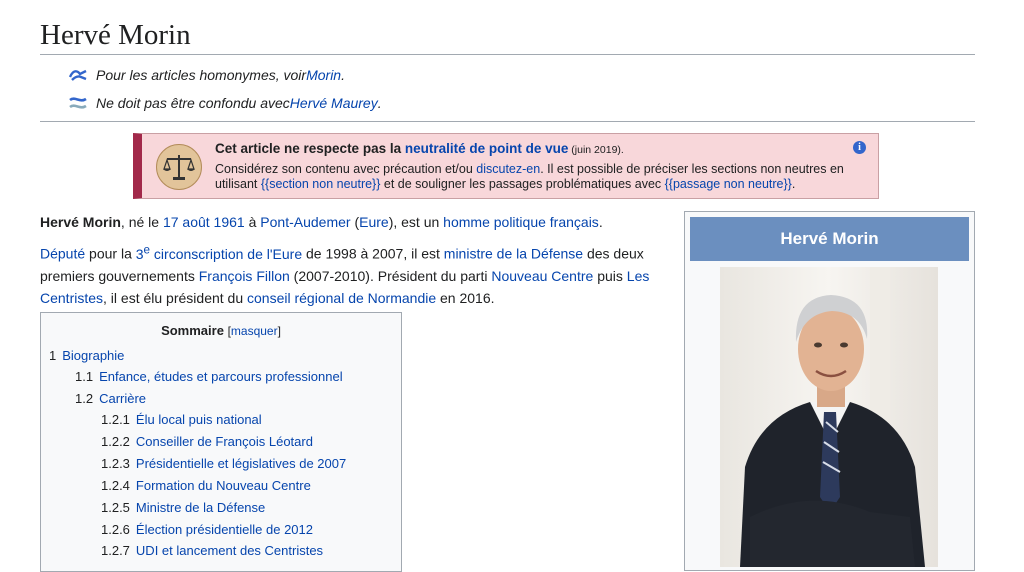 This screenshot has height=572, width=1024. What do you see at coordinates (86, 356) in the screenshot?
I see `toc-item-biographie: 1 Biographie` at bounding box center [86, 356].